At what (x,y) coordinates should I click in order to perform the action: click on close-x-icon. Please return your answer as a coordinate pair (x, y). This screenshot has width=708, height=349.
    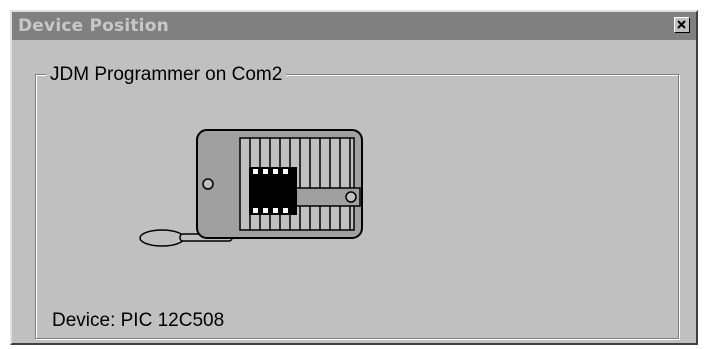
    Looking at the image, I should click on (681, 24).